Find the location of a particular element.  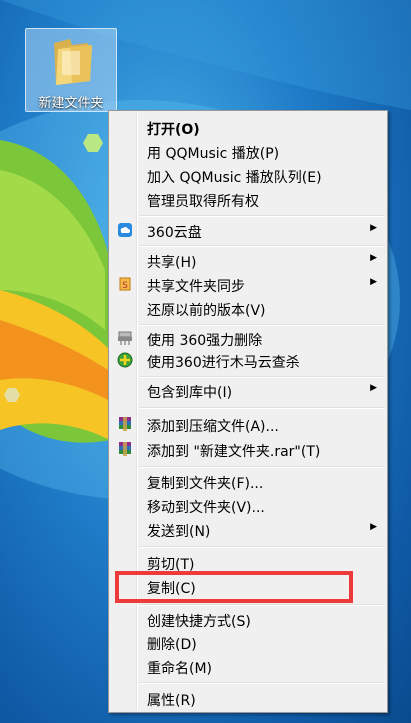

copy-highlight-annotation is located at coordinates (234, 587).